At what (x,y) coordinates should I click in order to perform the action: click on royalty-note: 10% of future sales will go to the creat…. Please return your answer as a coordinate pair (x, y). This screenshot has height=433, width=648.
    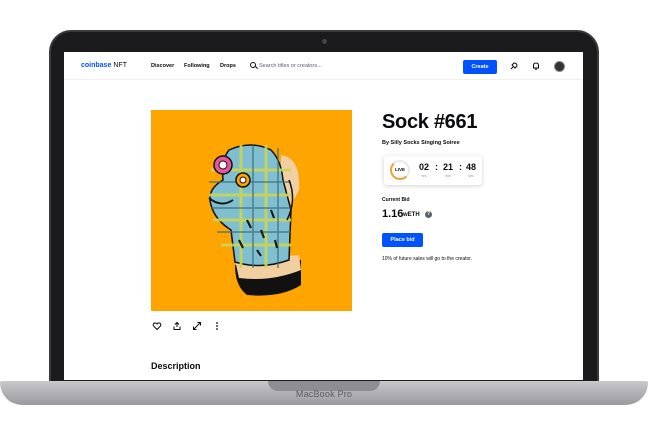
    Looking at the image, I should click on (427, 259).